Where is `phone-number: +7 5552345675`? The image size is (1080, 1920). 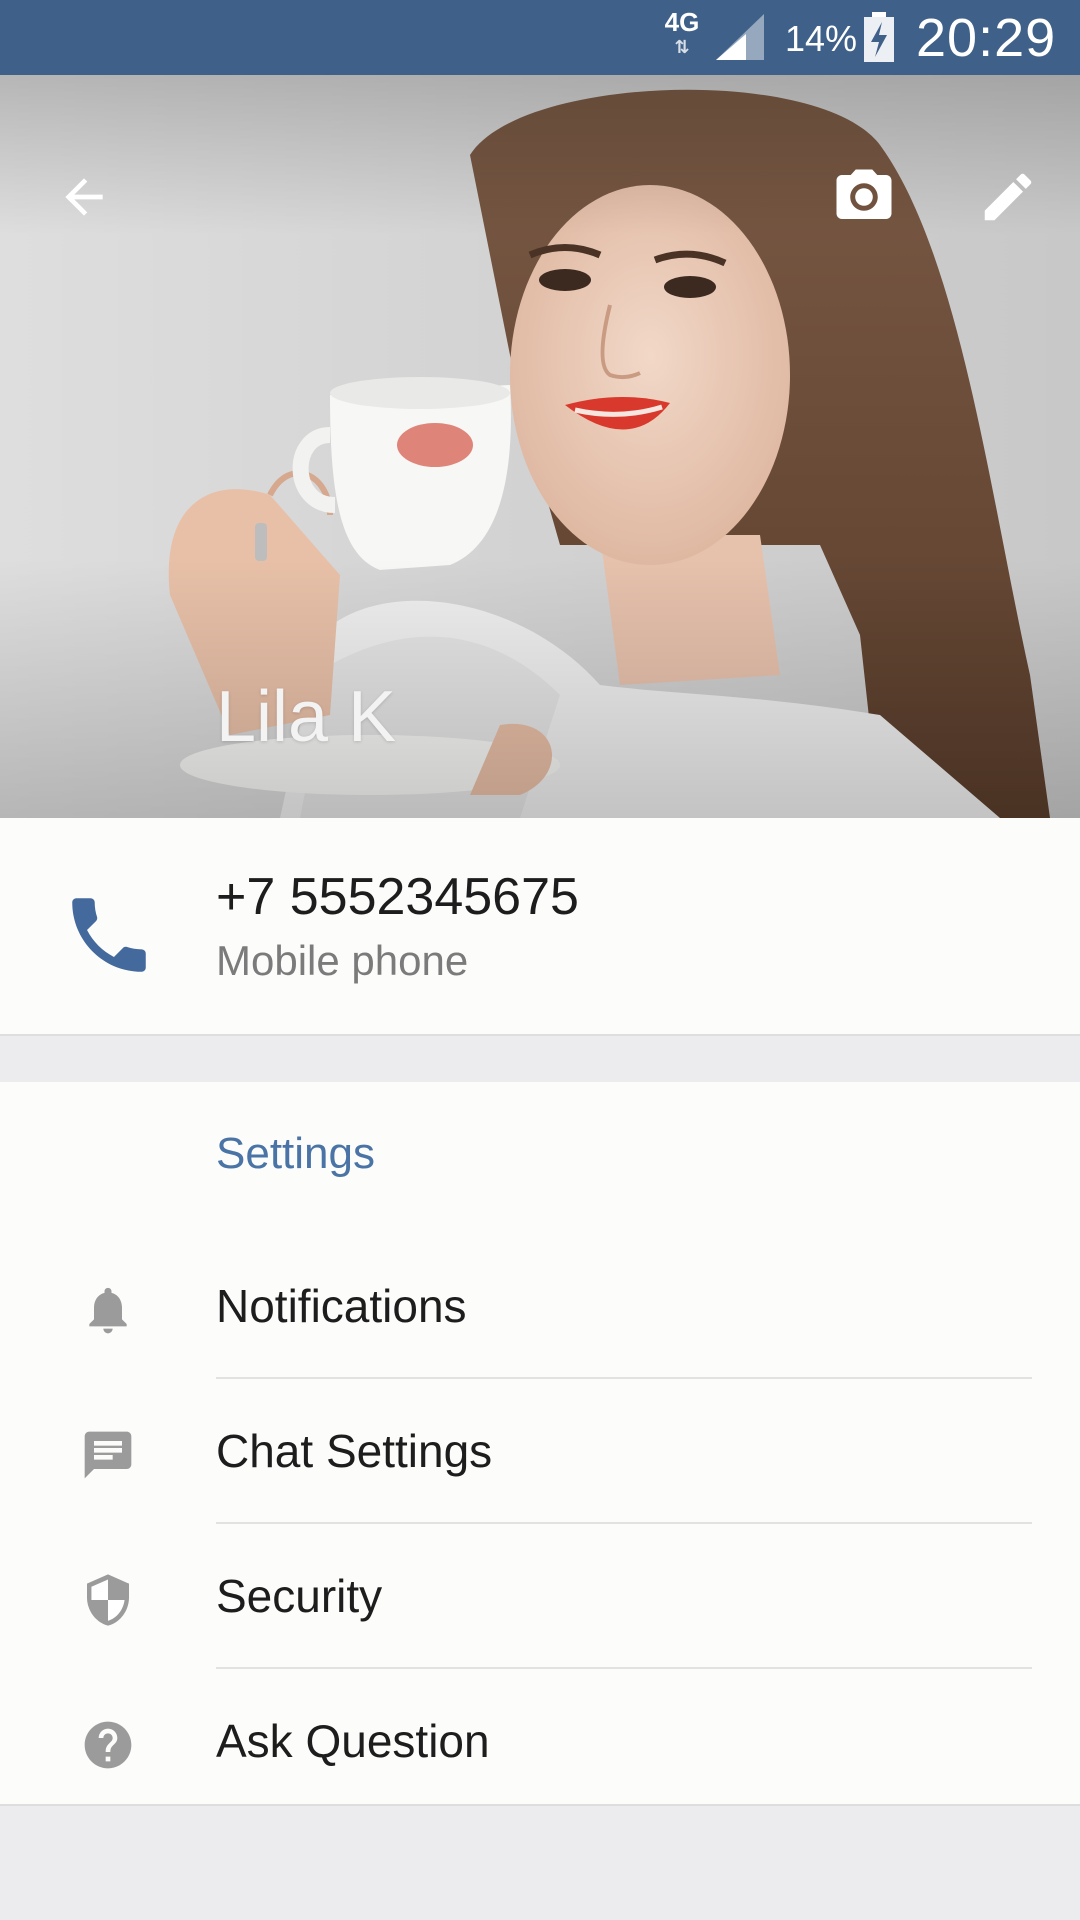
phone-number: +7 5552345675 is located at coordinates (397, 897).